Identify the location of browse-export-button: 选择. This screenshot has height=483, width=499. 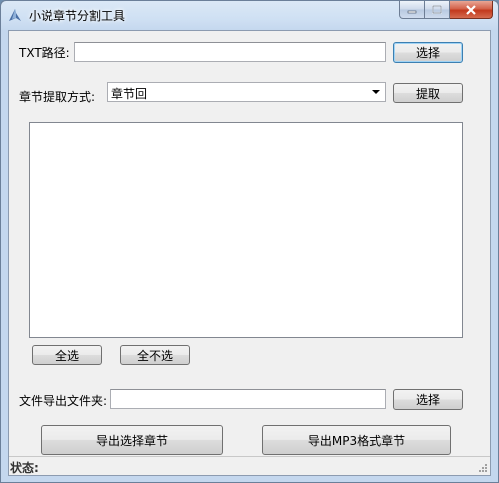
(428, 399).